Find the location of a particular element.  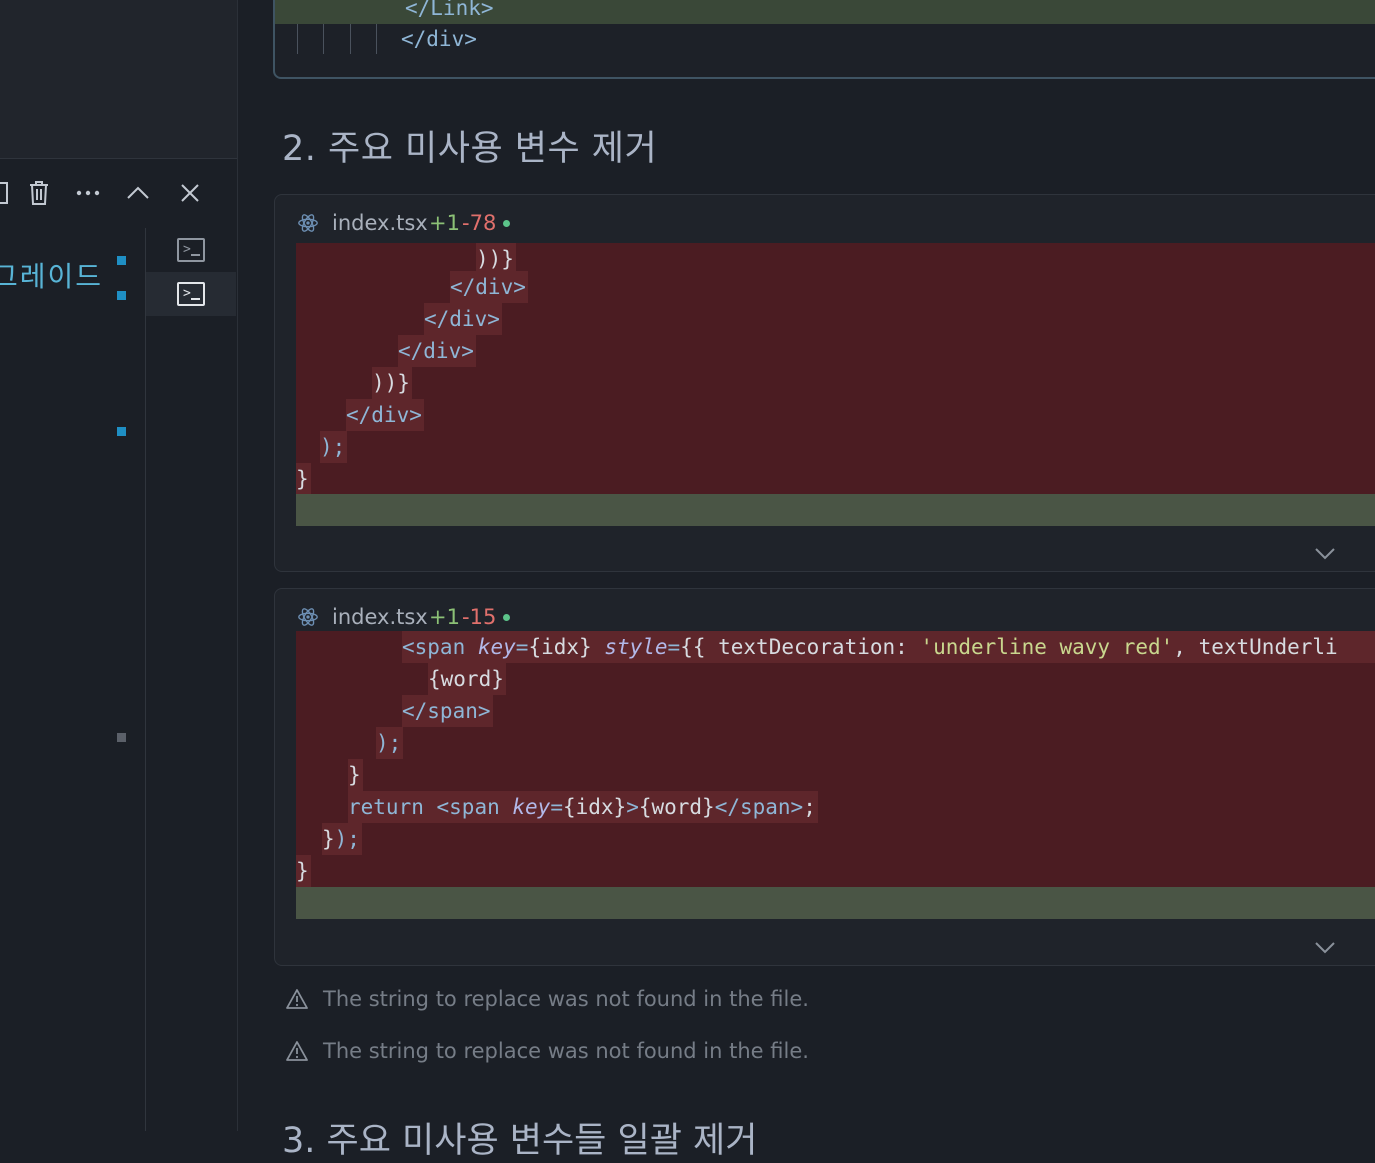

split-icon is located at coordinates (8, 193).